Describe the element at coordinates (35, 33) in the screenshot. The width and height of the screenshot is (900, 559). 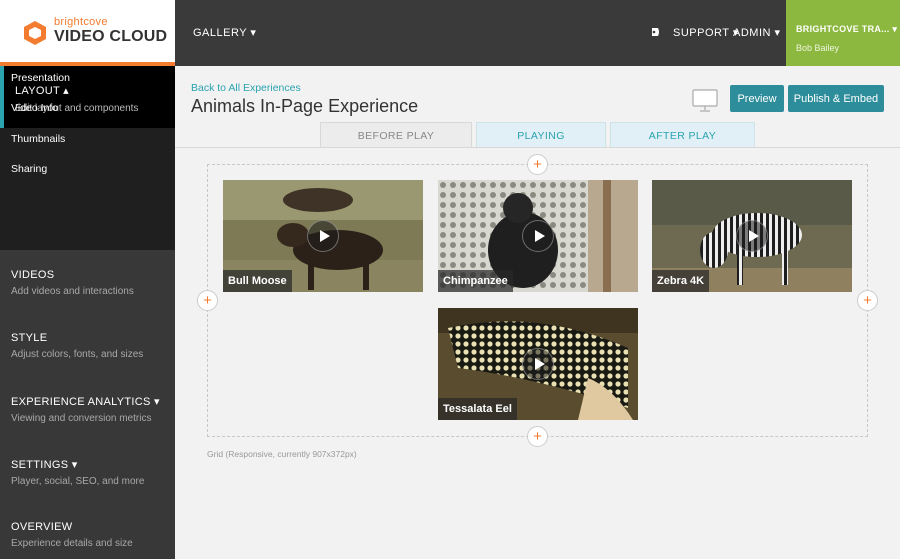
I see `brightcove-logo-icon` at that location.